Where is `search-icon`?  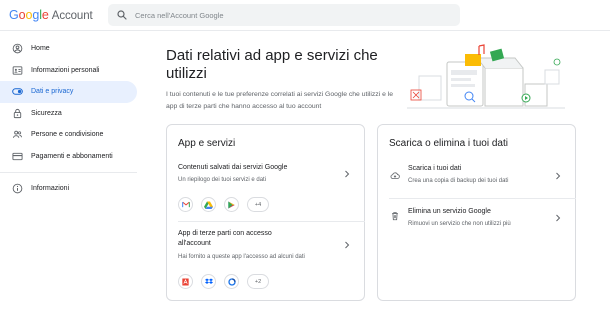
search-icon is located at coordinates (122, 15).